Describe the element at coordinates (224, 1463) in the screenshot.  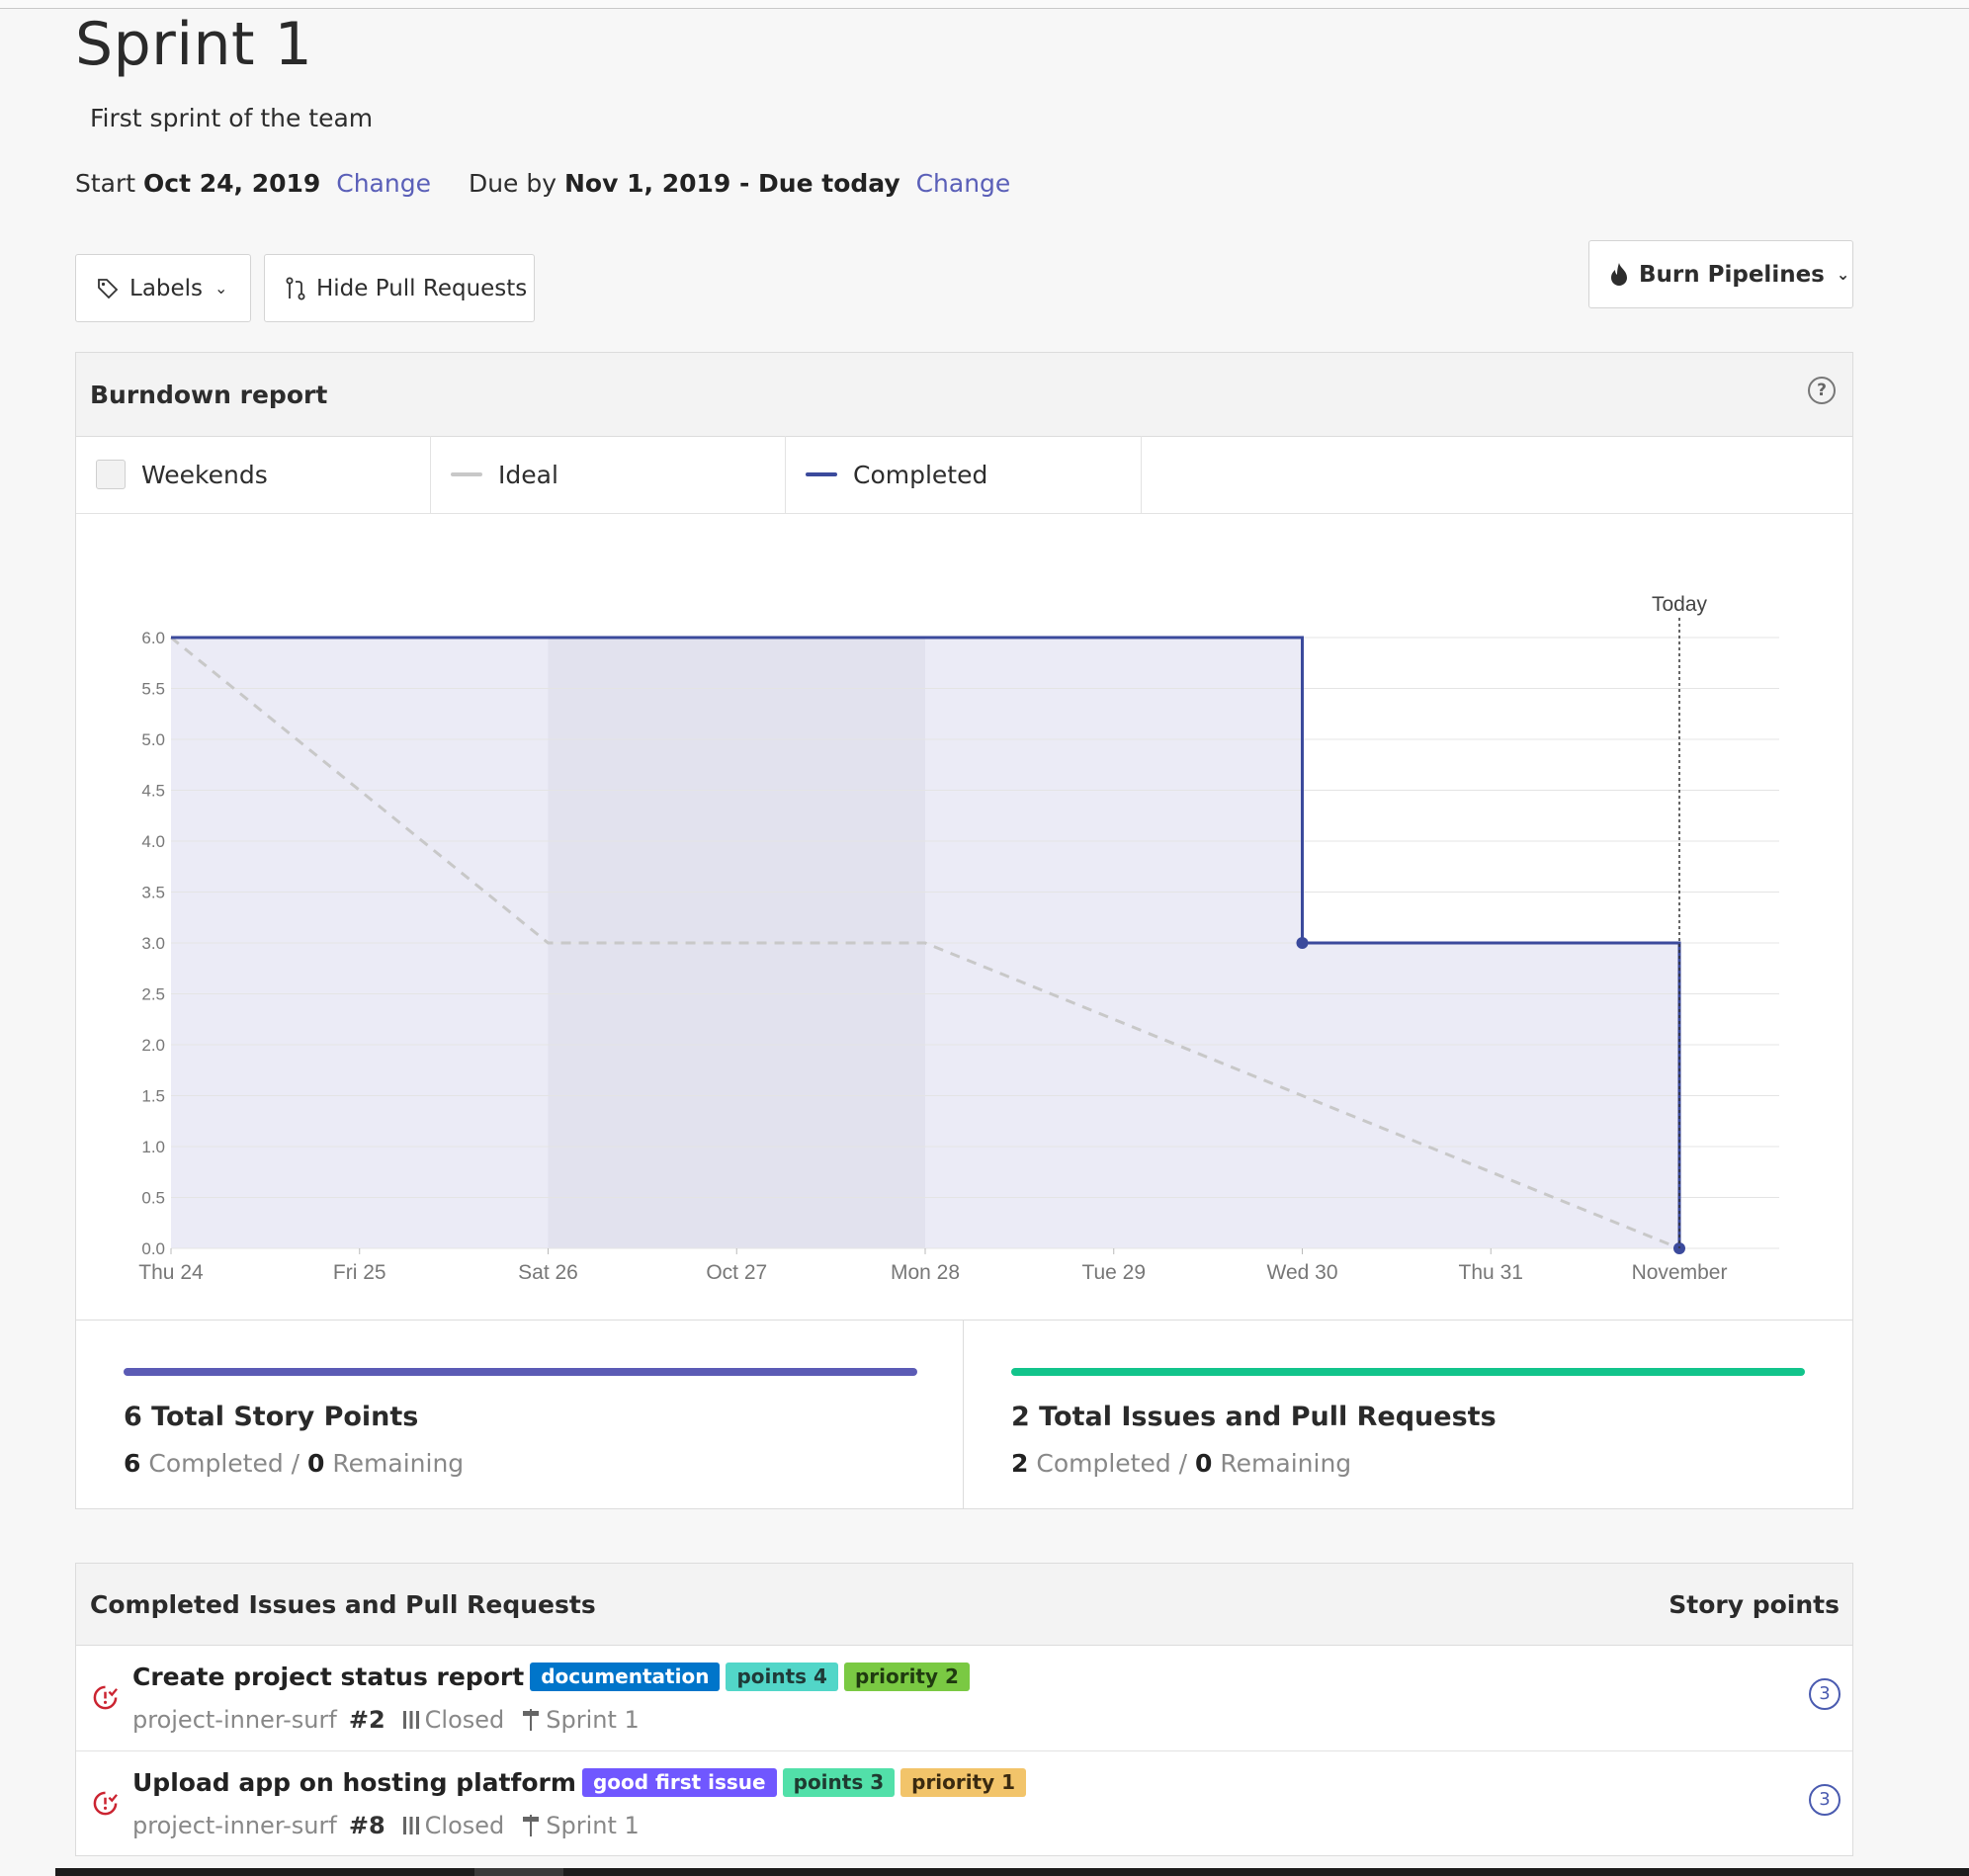
I see `story-completed-label: Completed /` at that location.